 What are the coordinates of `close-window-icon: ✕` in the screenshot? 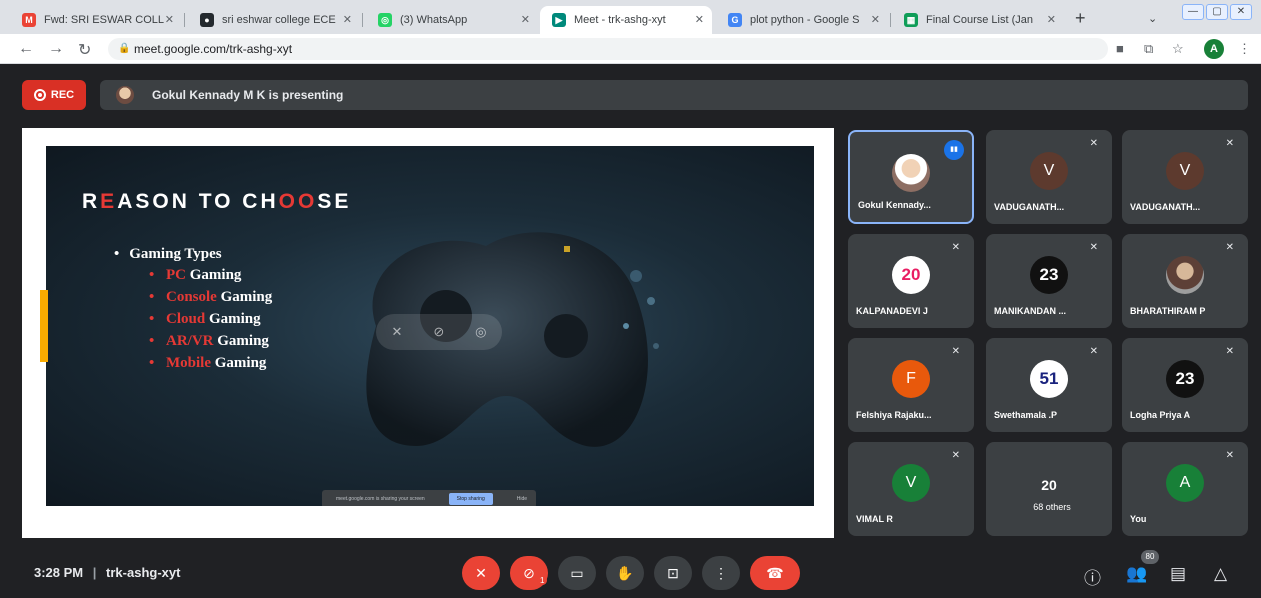 It's located at (1241, 12).